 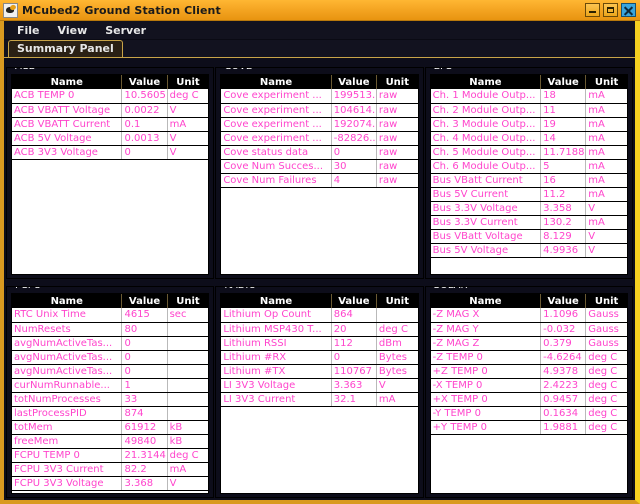 I want to click on table-row: Lithium RSSI 112 dBm, so click(x=319, y=343).